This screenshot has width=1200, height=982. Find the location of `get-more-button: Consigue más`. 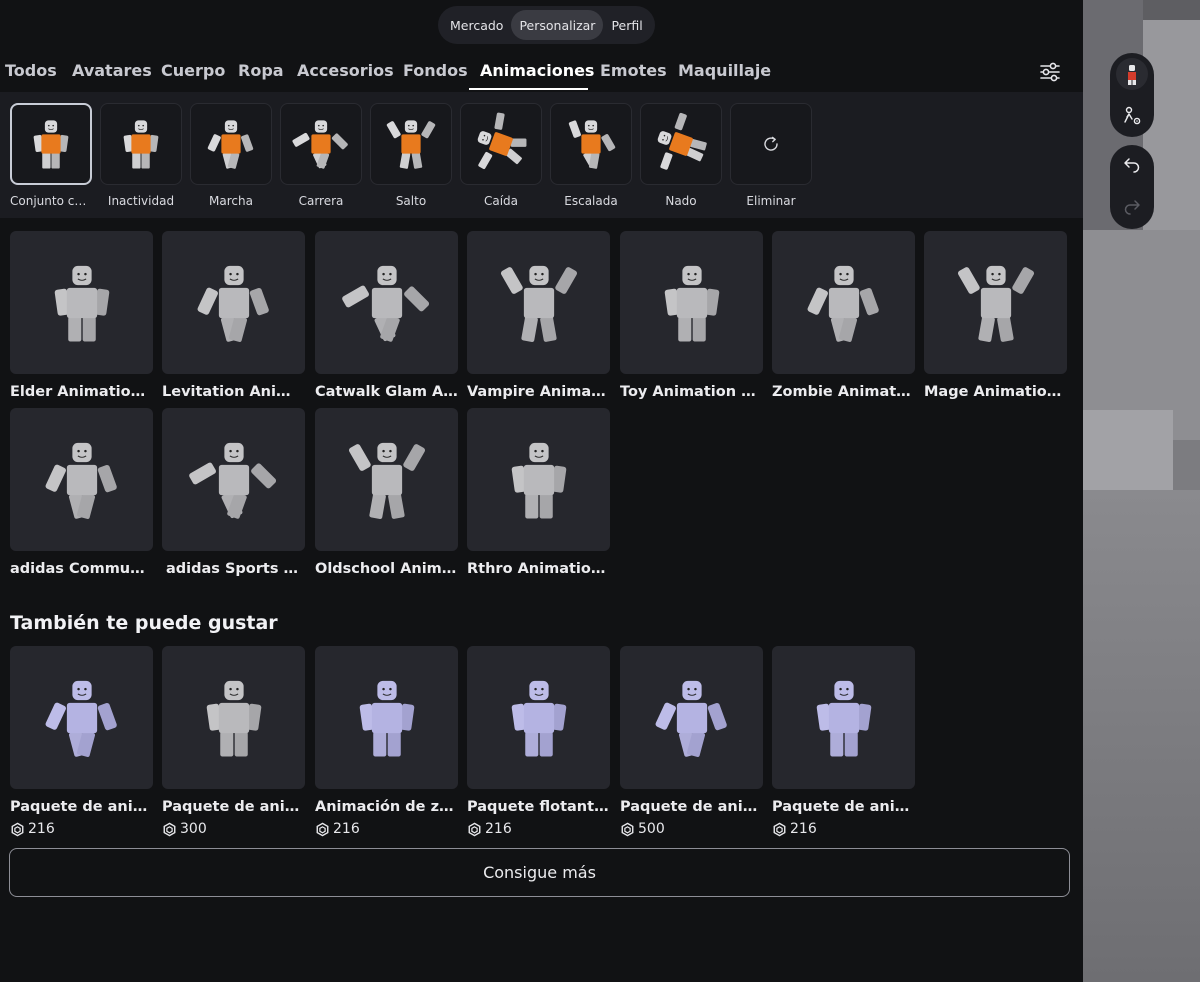

get-more-button: Consigue más is located at coordinates (539, 872).